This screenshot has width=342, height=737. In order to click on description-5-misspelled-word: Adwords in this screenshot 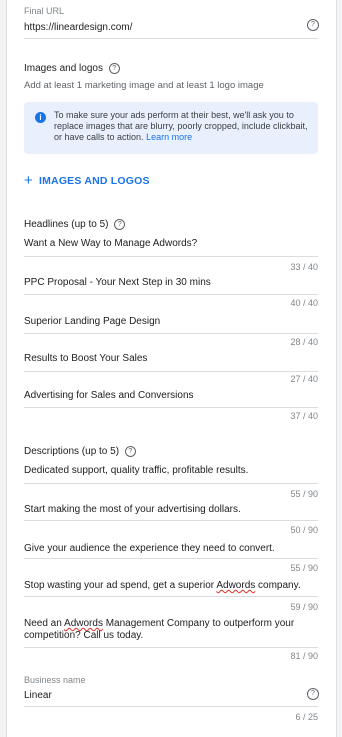, I will do `click(83, 623)`.